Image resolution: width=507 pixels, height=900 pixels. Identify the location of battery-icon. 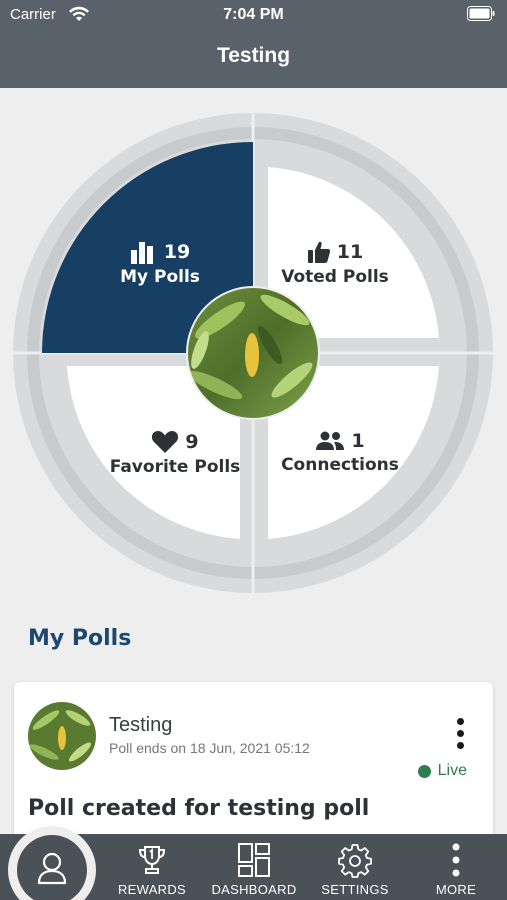
(481, 13).